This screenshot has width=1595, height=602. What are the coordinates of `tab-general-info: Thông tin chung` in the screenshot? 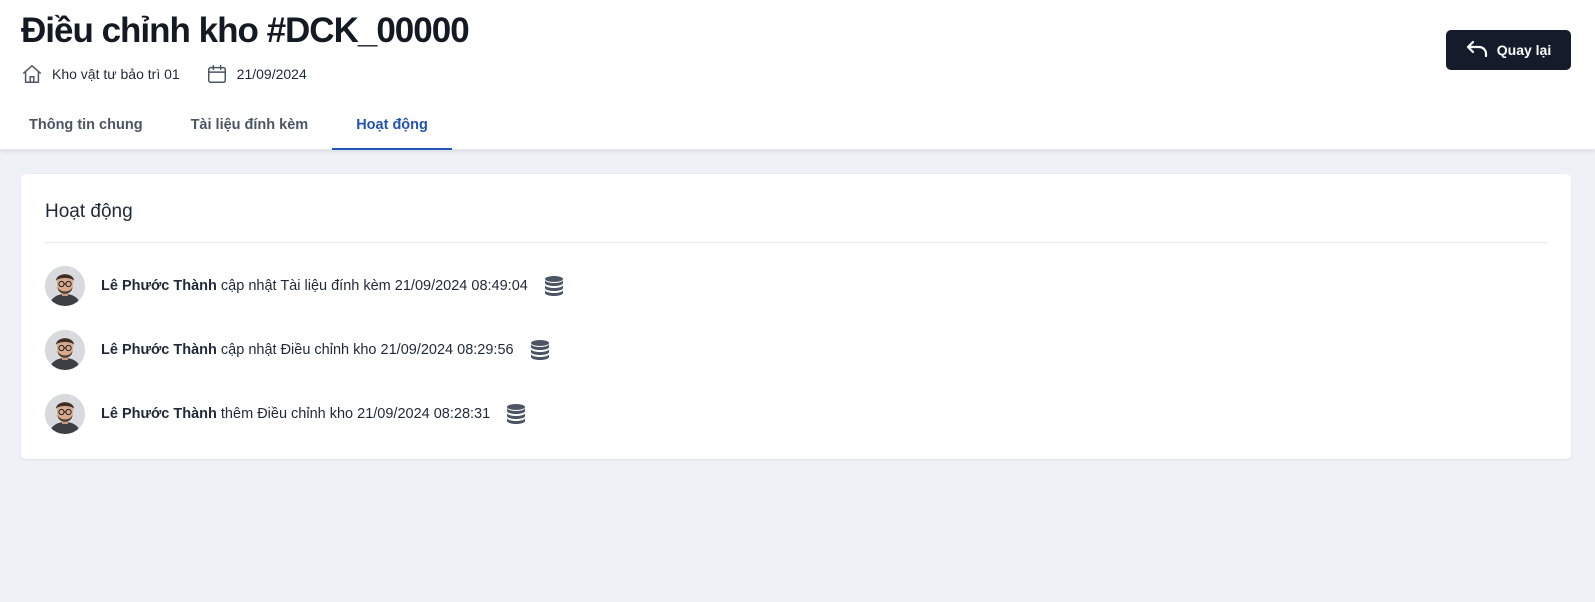 It's located at (86, 126).